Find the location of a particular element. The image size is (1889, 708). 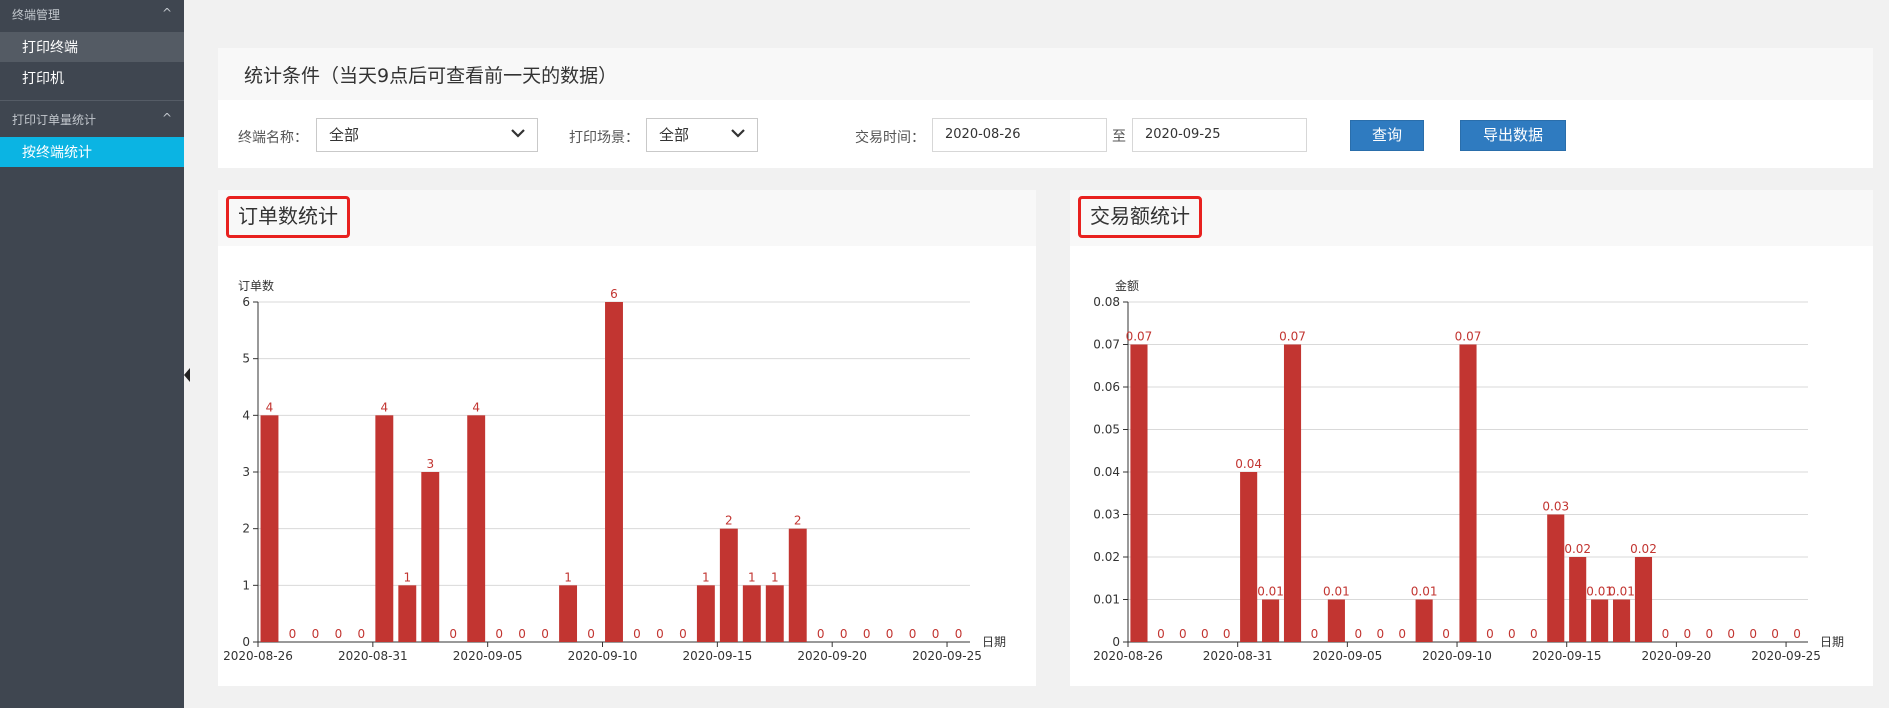

sidebar-item-printer: 打印机 is located at coordinates (92, 78).